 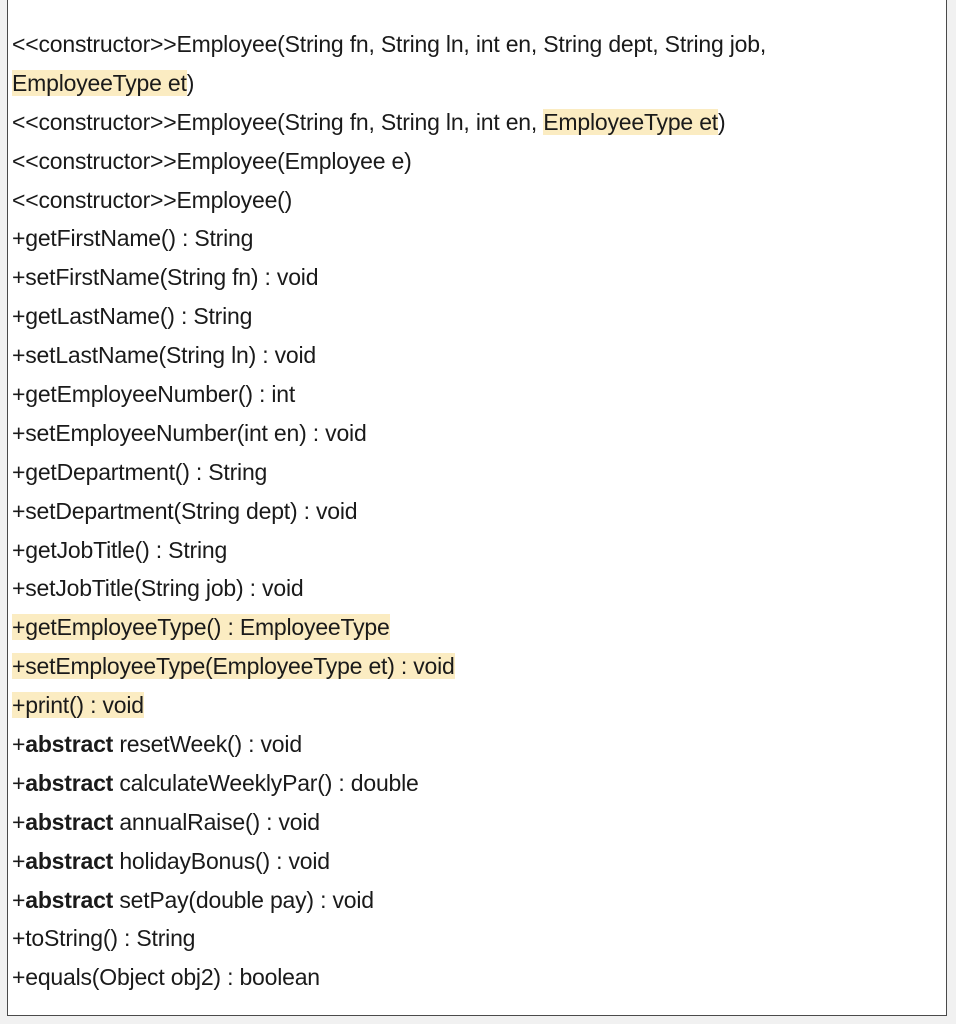 What do you see at coordinates (158, 588) in the screenshot?
I see `method-text: +setJobTitle(String job) : void` at bounding box center [158, 588].